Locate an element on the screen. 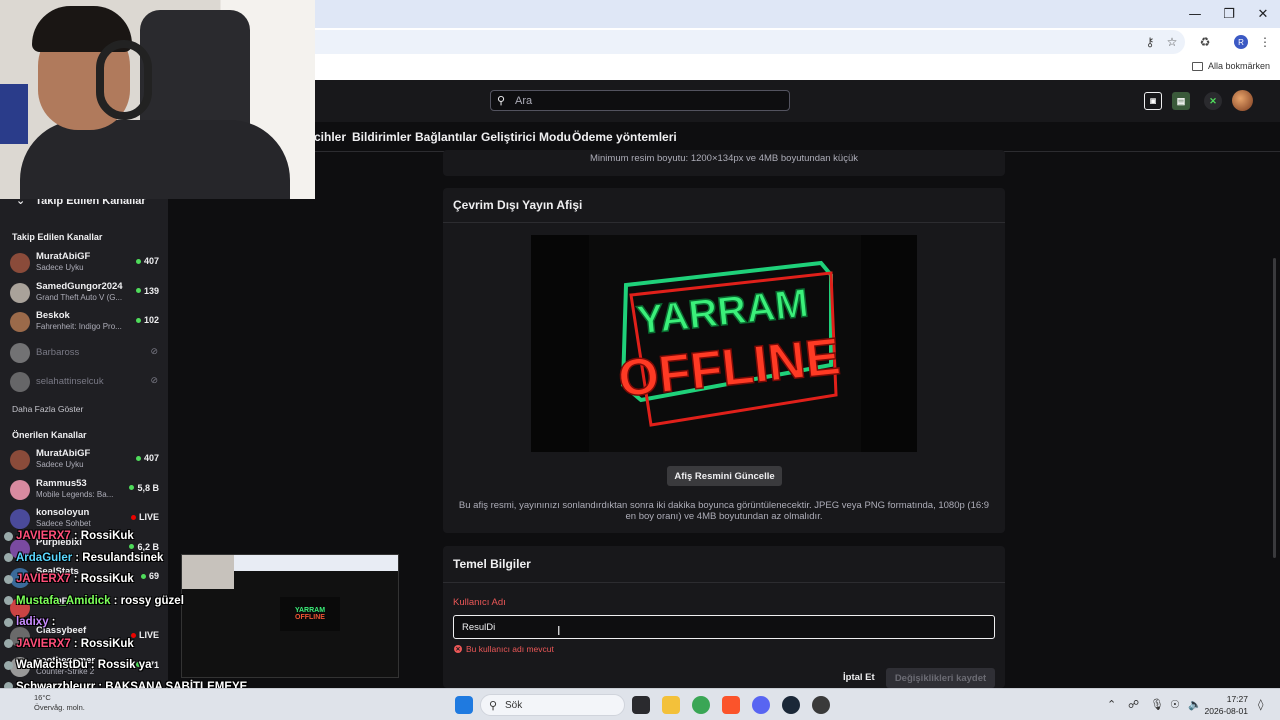 This screenshot has width=1280, height=720. password-key-icon: ⚷ is located at coordinates (1150, 42).